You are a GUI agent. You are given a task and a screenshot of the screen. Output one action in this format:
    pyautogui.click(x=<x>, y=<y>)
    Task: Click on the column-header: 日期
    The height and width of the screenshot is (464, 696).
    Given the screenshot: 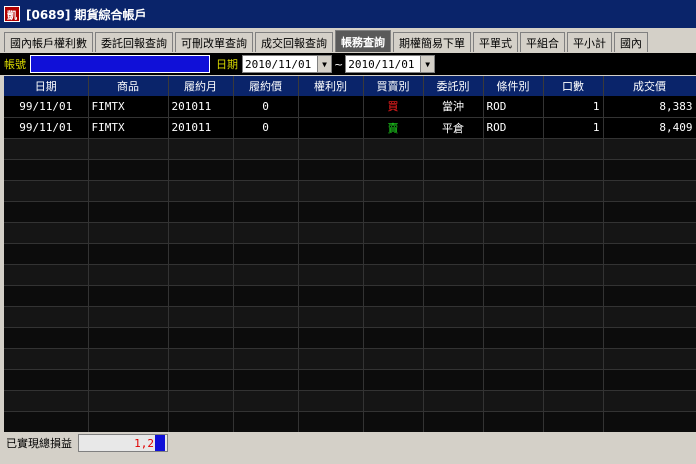 What is the action you would take?
    pyautogui.click(x=46, y=86)
    